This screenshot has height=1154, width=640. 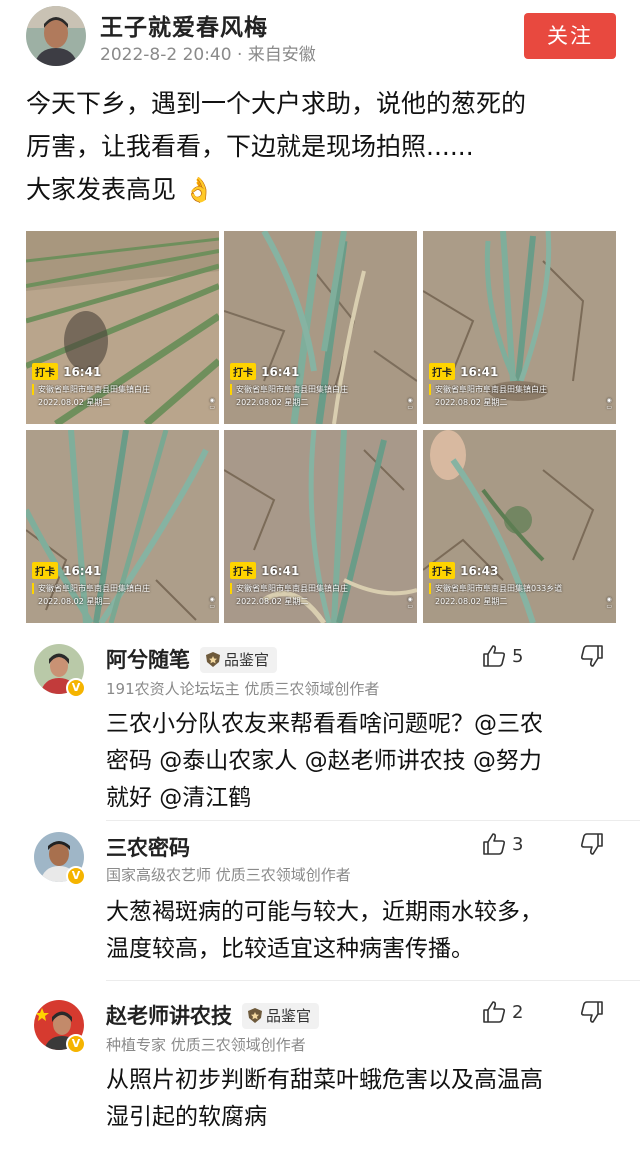 What do you see at coordinates (479, 570) in the screenshot?
I see `photo-time: 16:43` at bounding box center [479, 570].